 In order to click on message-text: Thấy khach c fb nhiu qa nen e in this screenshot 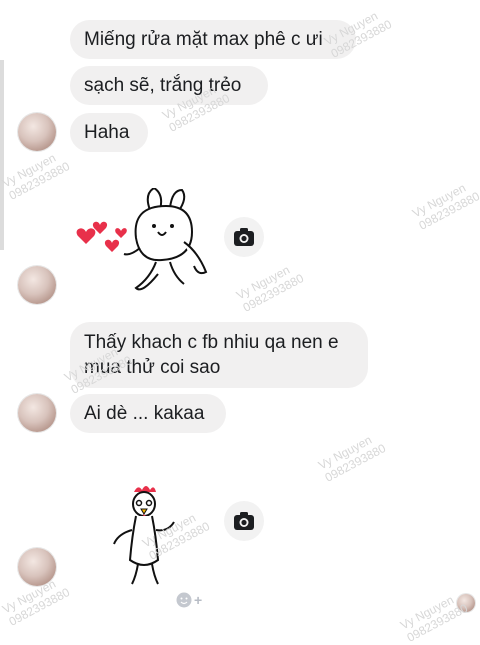, I will do `click(211, 342)`.